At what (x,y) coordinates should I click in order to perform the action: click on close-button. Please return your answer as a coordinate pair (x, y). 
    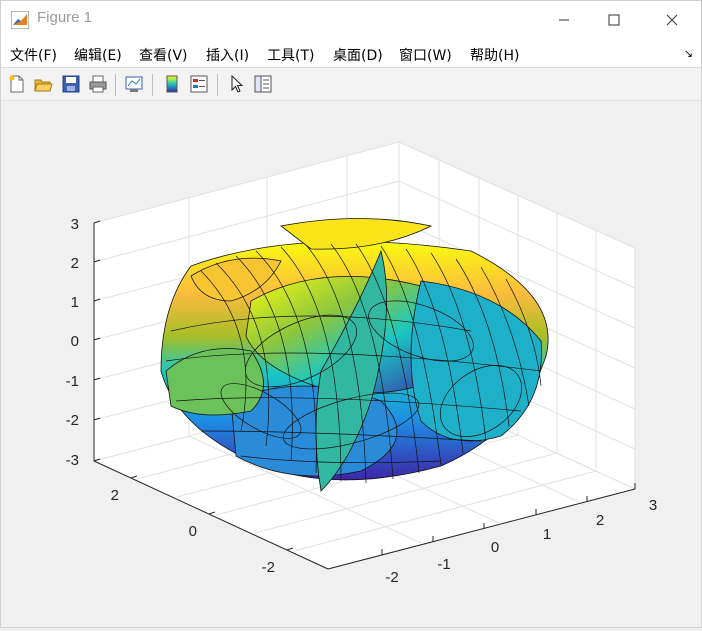
    Looking at the image, I should click on (672, 20).